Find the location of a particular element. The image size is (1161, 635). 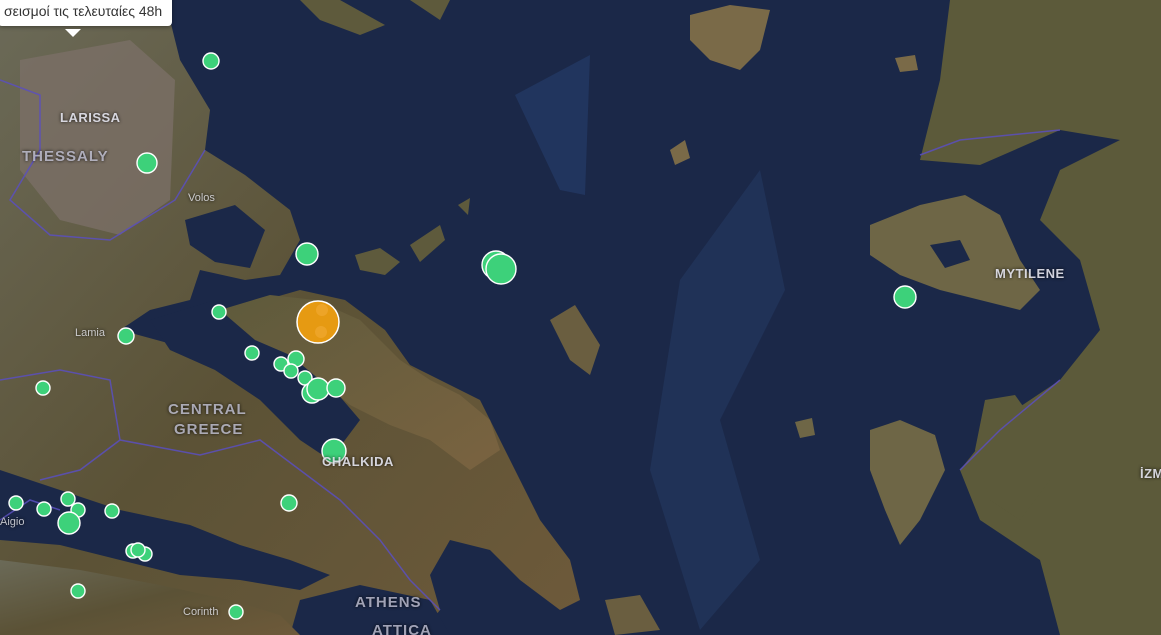

label-izm: İZM is located at coordinates (1150, 473).